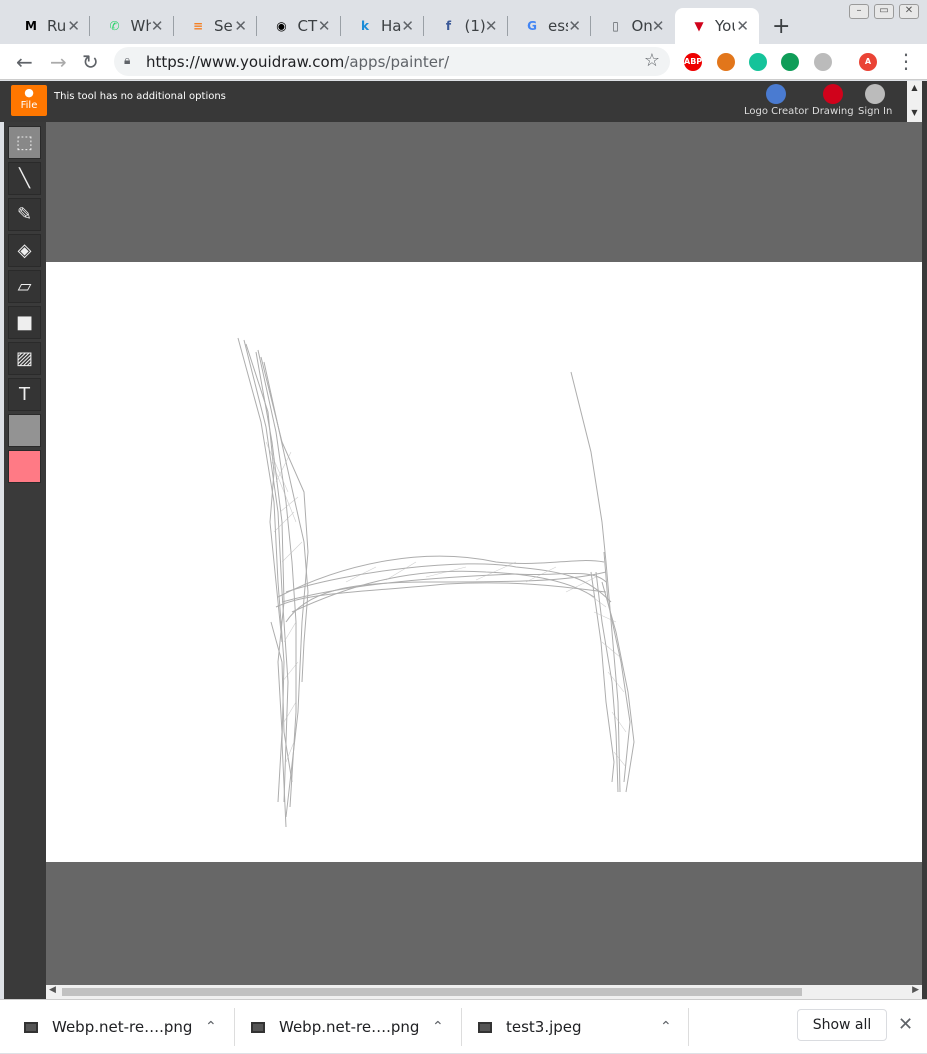 This screenshot has width=927, height=1054. Describe the element at coordinates (24, 394) in the screenshot. I see `text-tool: T` at that location.